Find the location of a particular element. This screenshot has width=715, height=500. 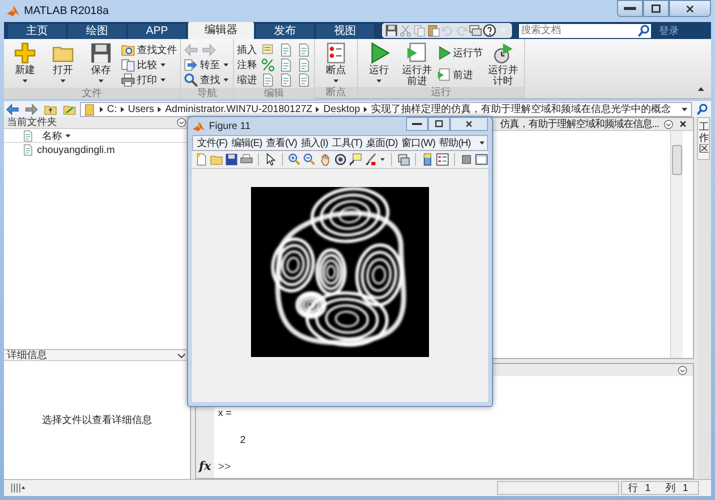

group-label: 导航 is located at coordinates (207, 93).